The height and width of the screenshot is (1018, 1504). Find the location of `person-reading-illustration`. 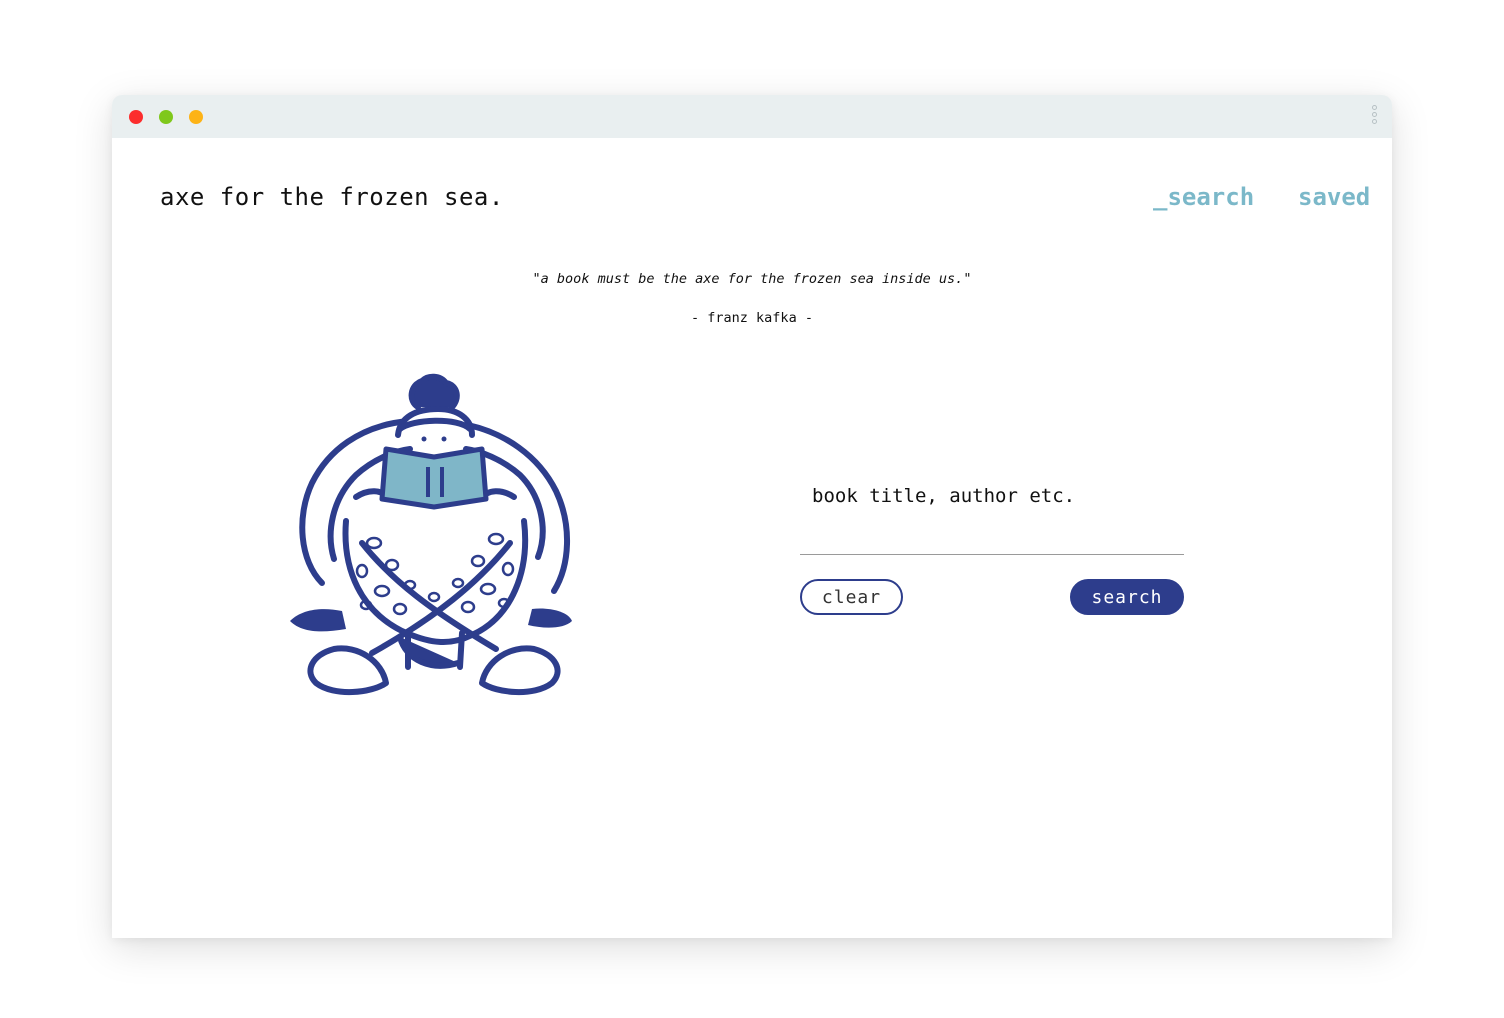

person-reading-illustration is located at coordinates (431, 534).